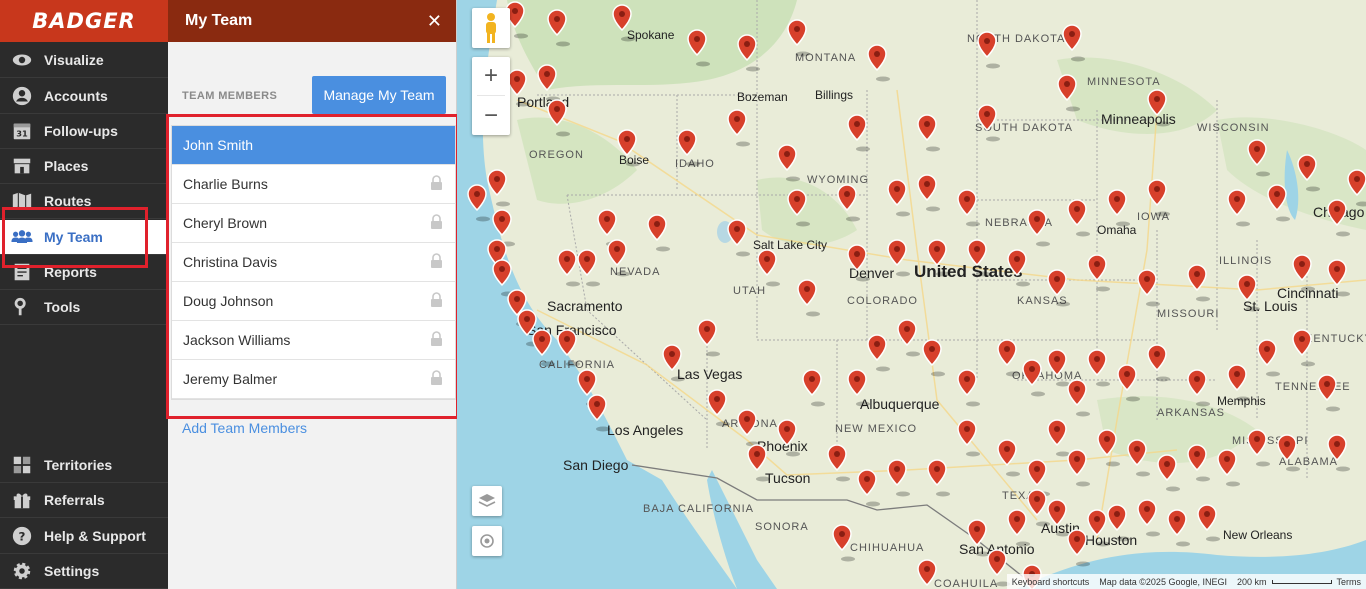 The height and width of the screenshot is (589, 1366). I want to click on street-view-pegman-button, so click(491, 28).